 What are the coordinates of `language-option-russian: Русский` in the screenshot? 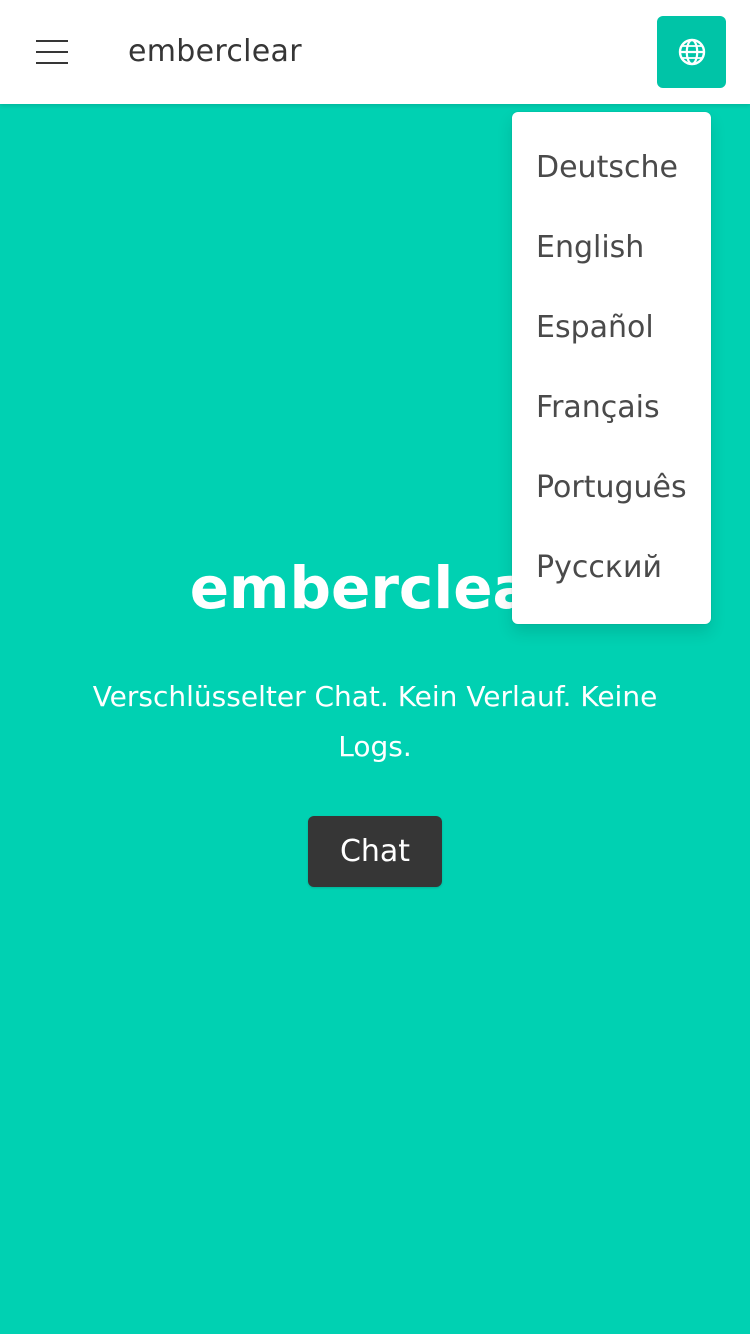 It's located at (623, 568).